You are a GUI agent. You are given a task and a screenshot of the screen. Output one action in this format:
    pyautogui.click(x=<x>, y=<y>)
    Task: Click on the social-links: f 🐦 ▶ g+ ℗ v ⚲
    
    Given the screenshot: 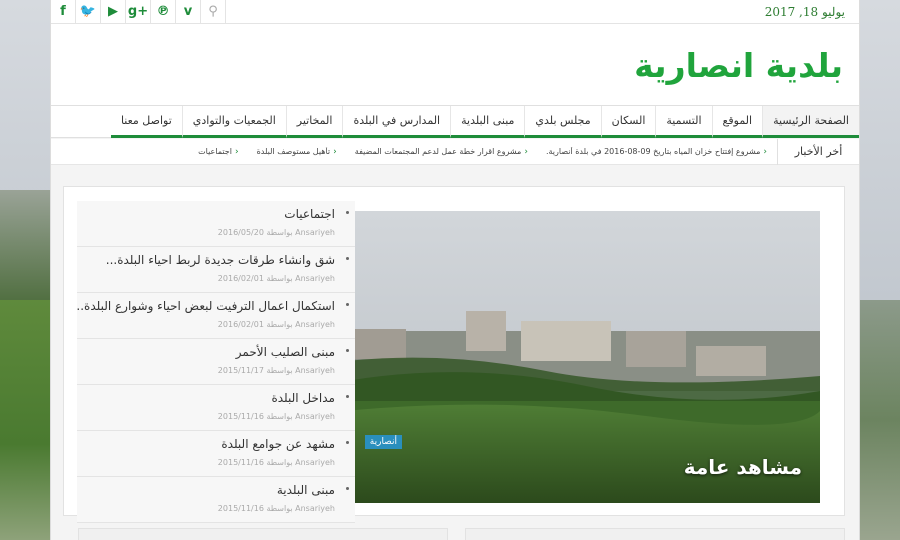 What is the action you would take?
    pyautogui.click(x=138, y=12)
    